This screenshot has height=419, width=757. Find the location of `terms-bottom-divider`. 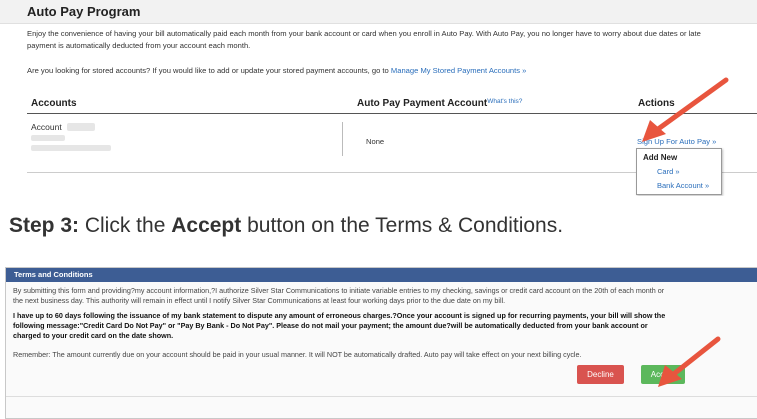

terms-bottom-divider is located at coordinates (381, 396).